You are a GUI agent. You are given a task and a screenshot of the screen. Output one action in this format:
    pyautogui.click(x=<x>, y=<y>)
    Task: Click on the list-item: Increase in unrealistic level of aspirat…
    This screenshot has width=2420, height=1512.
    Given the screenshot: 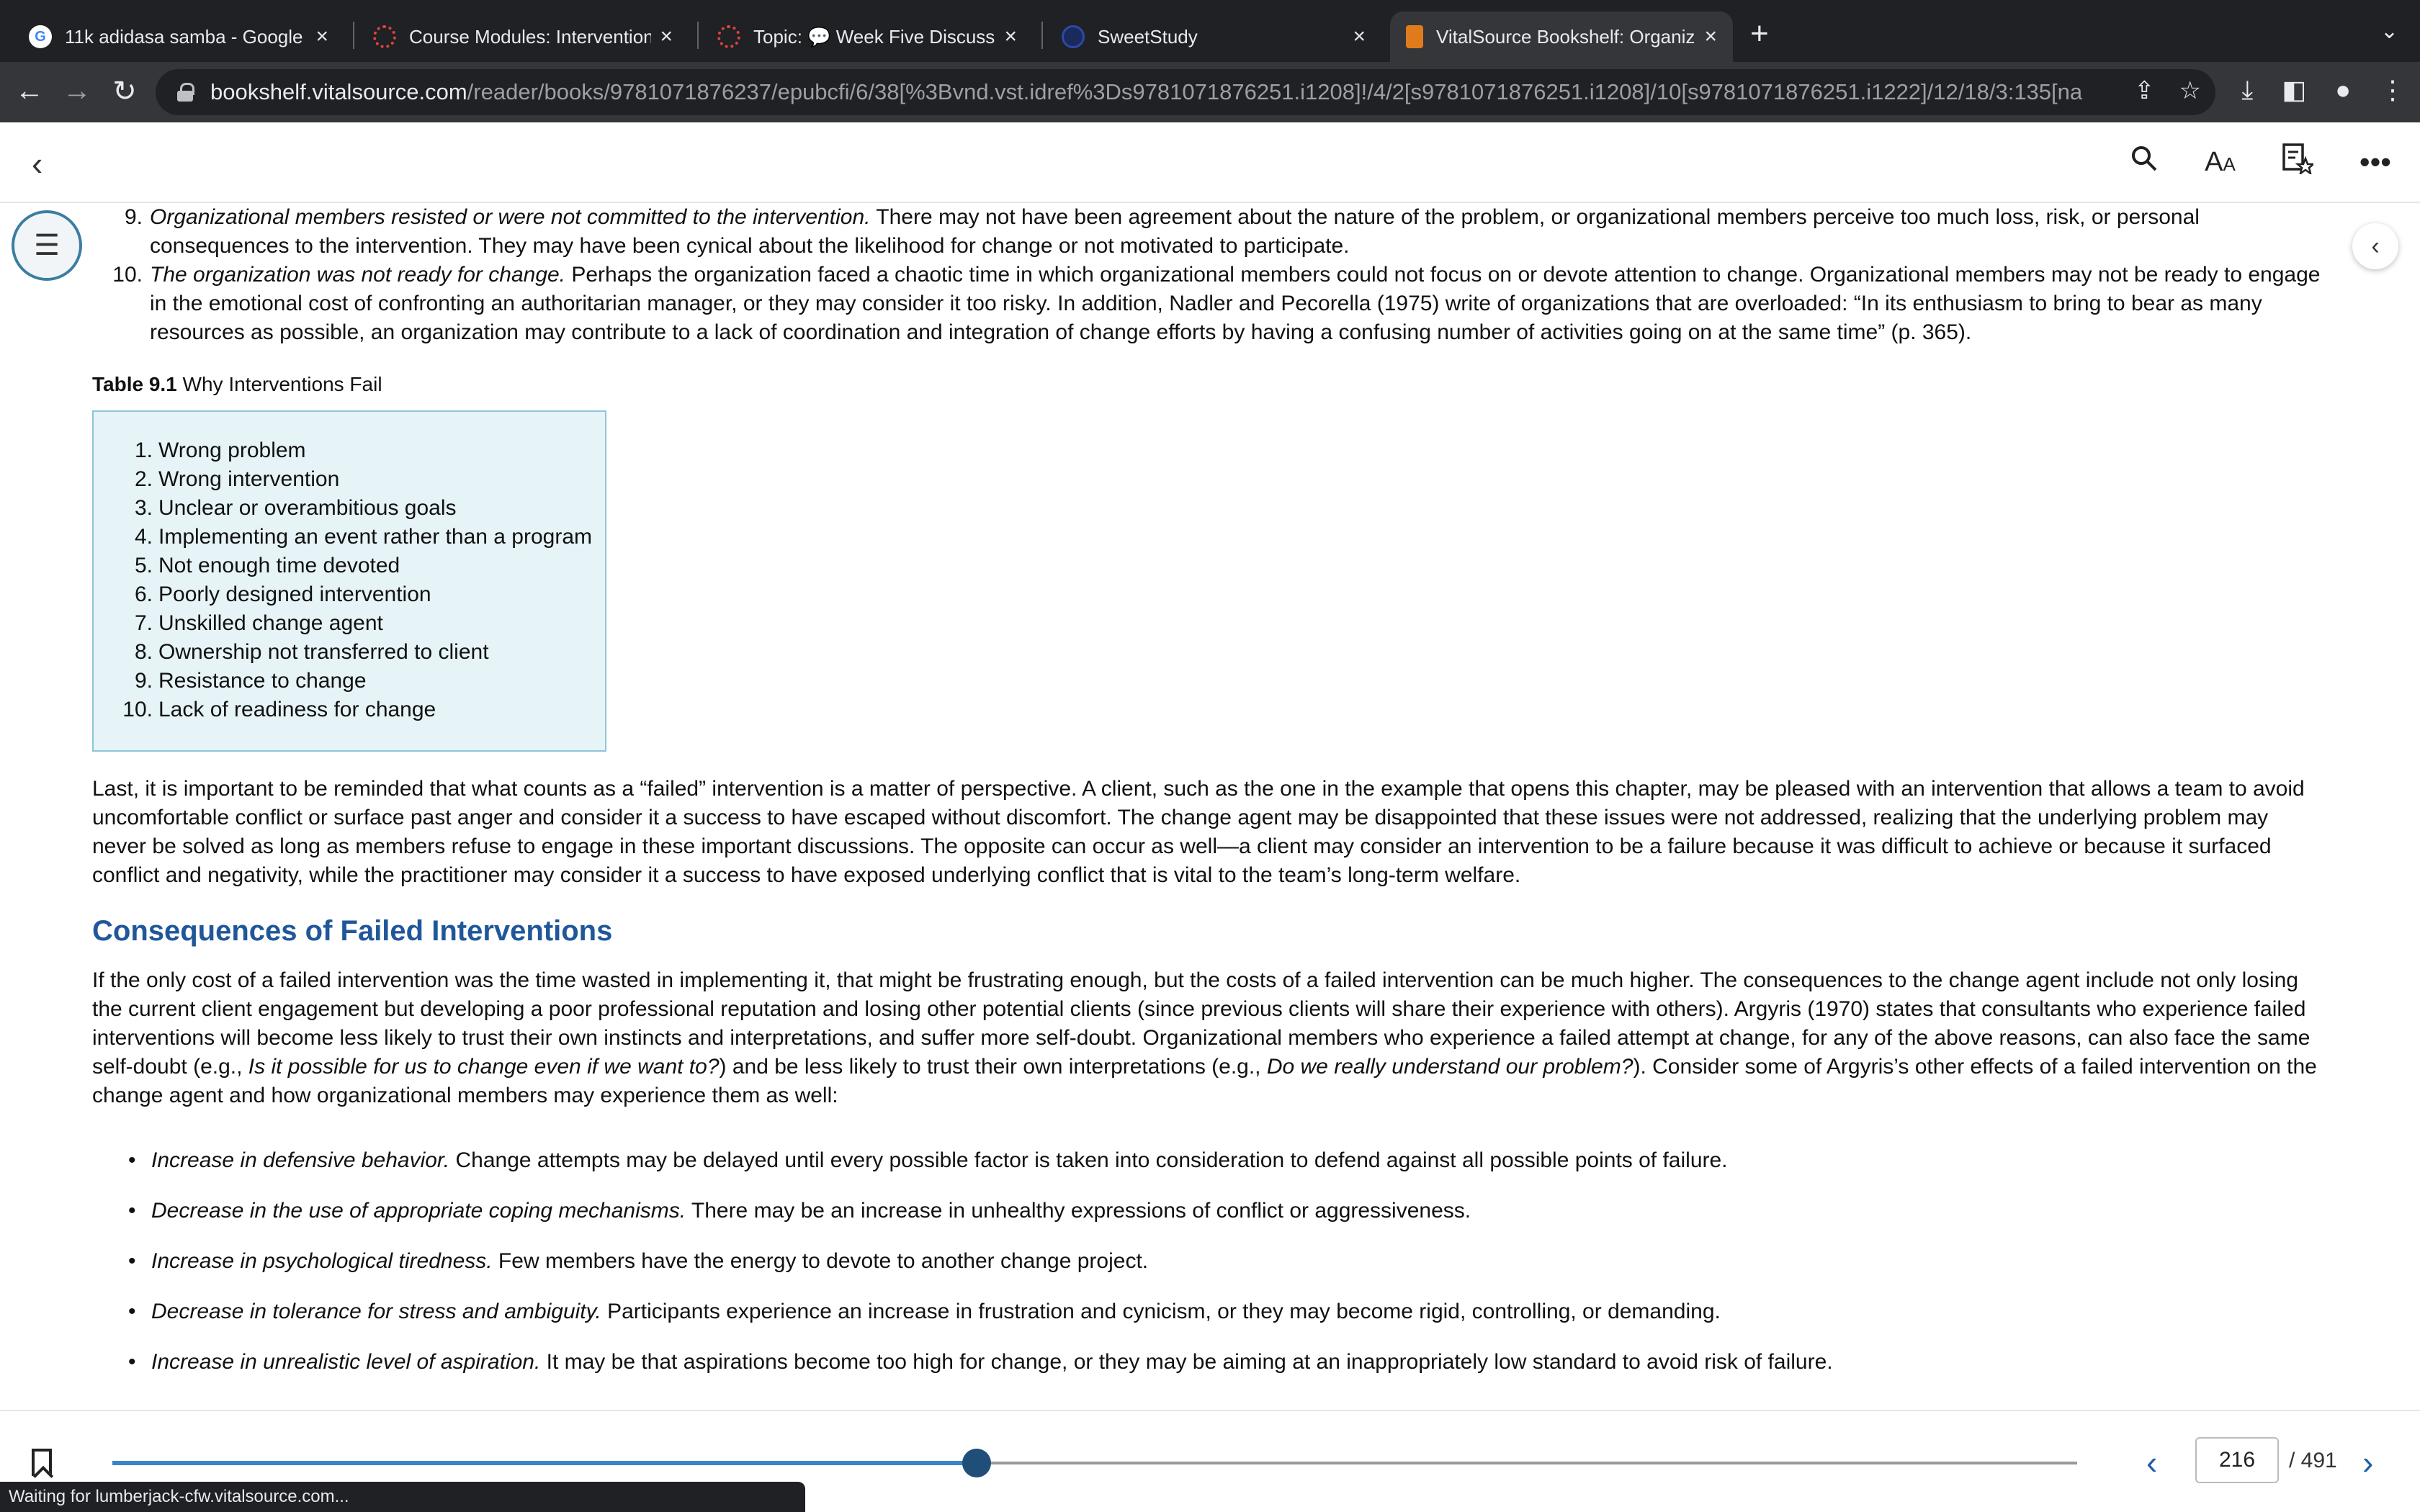 What is the action you would take?
    pyautogui.click(x=1208, y=1373)
    